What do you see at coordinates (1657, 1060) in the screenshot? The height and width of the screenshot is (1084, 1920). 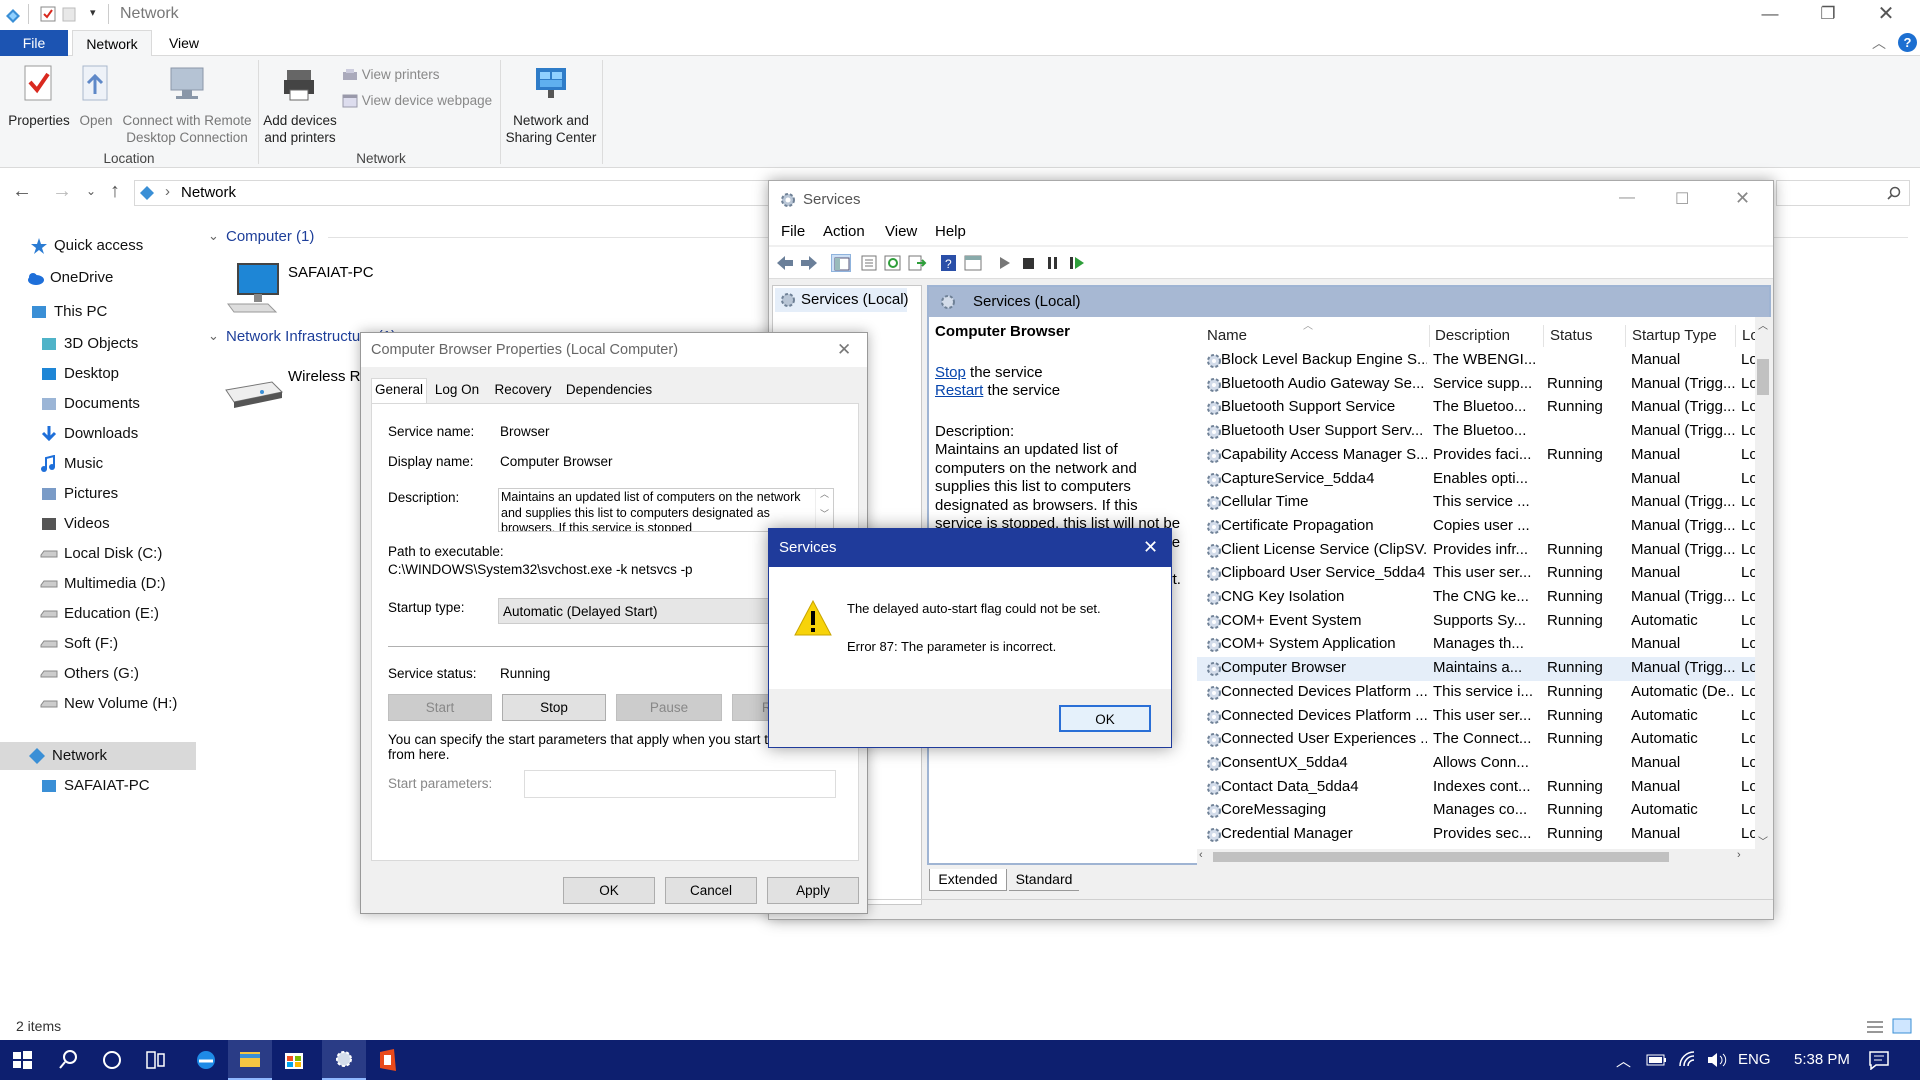 I see `battery-icon` at bounding box center [1657, 1060].